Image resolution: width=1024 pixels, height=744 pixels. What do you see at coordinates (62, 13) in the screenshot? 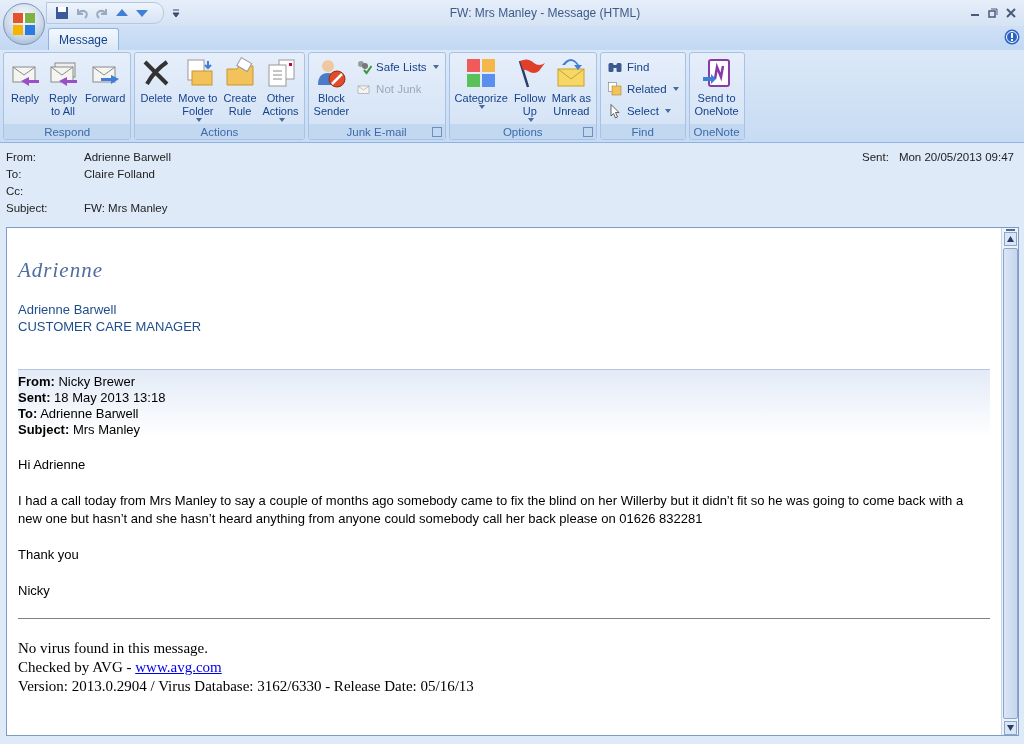
I see `save-icon` at bounding box center [62, 13].